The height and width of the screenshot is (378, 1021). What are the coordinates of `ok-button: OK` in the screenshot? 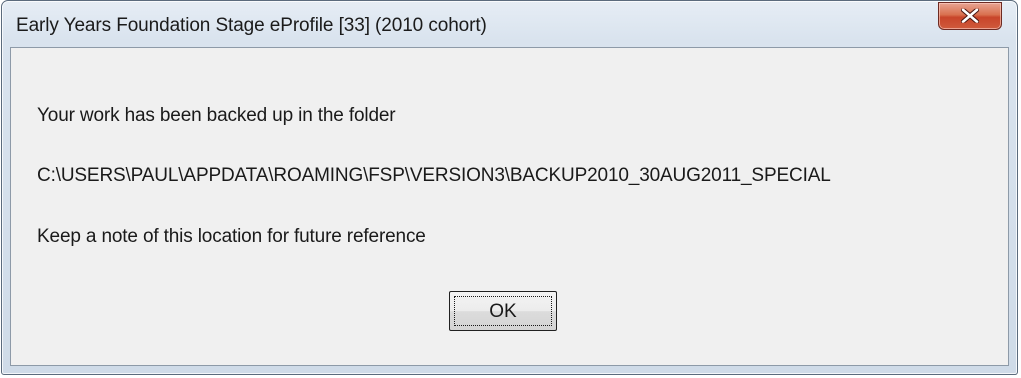 It's located at (503, 311).